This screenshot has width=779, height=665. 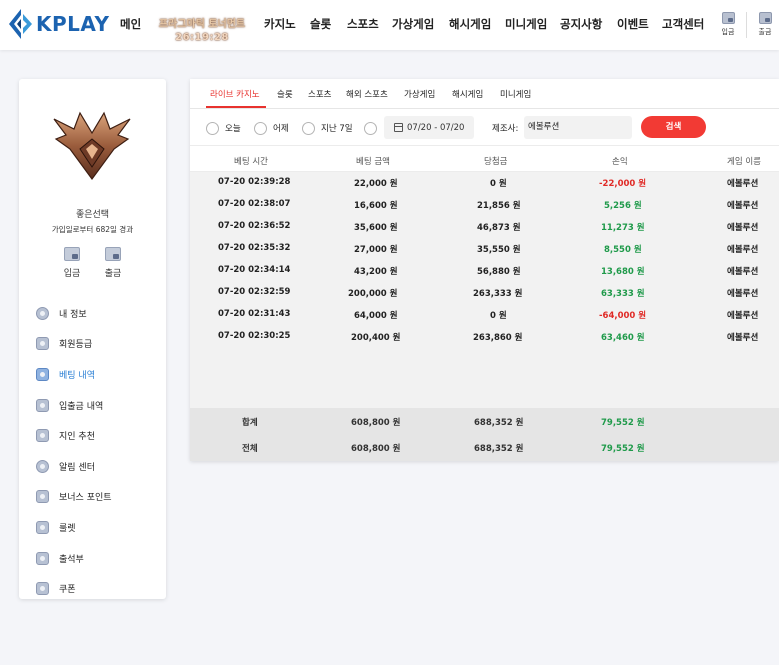 I want to click on sidebar-item-label: 지인 추천, so click(x=77, y=437).